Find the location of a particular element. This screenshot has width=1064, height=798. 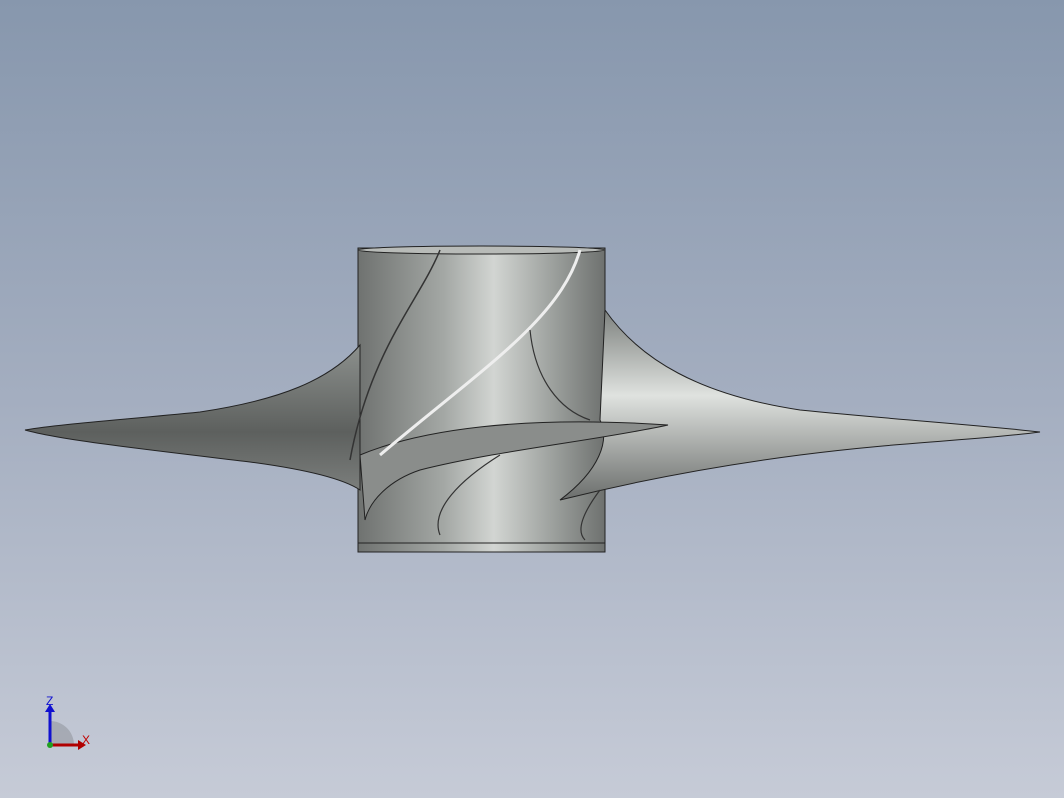

z-axis-label: Z is located at coordinates (50, 701).